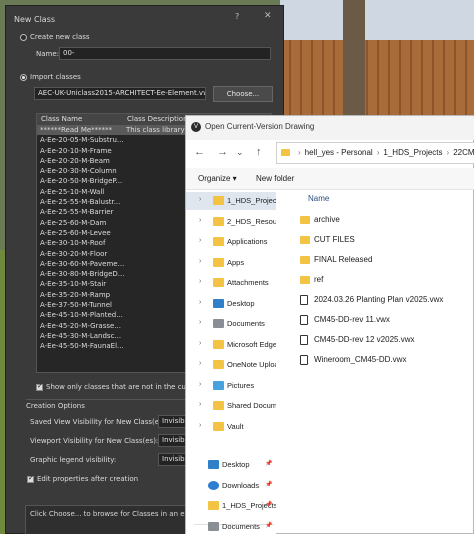 This screenshot has width=474, height=534. I want to click on class-description-header: Class Description, so click(155, 119).